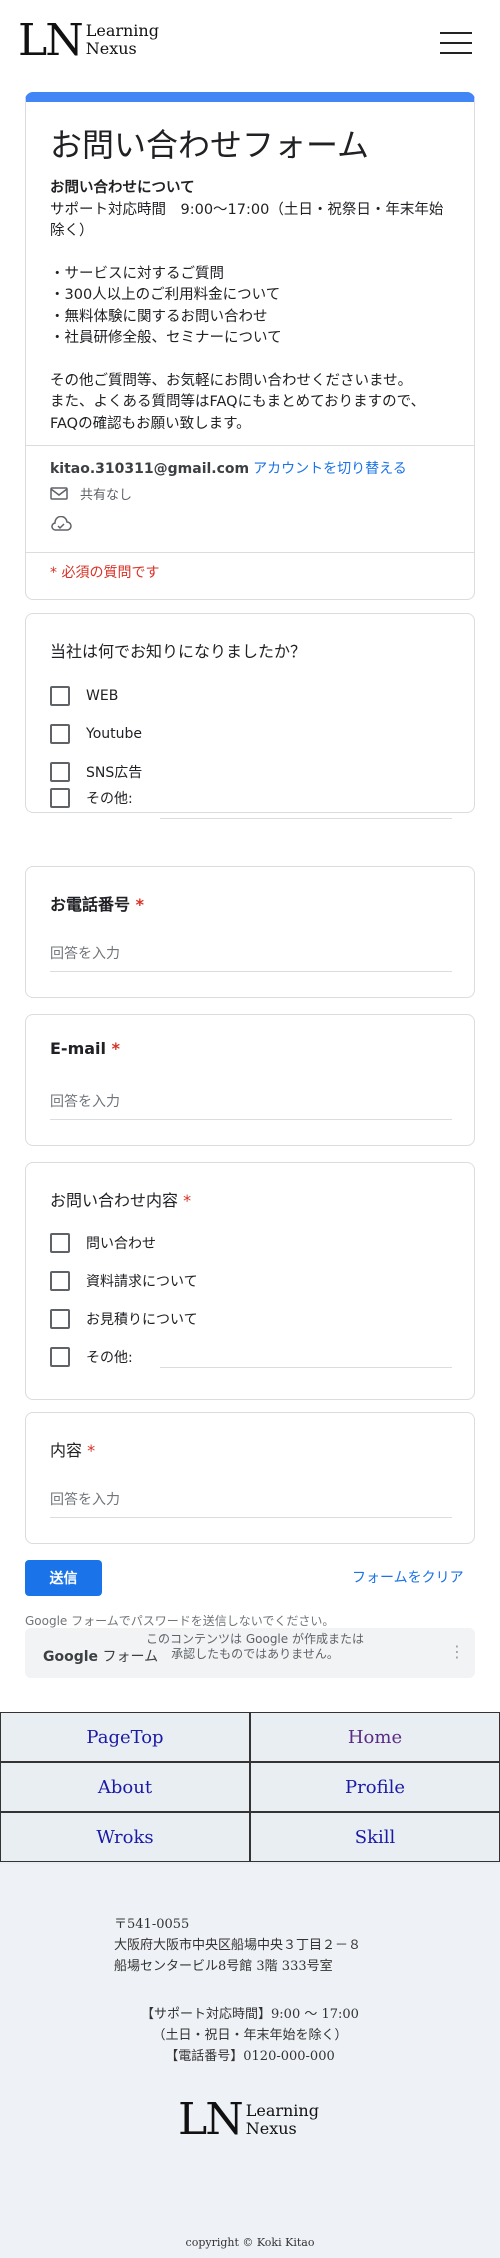 The width and height of the screenshot is (500, 2258). I want to click on nav-works: Wroks, so click(125, 1837).